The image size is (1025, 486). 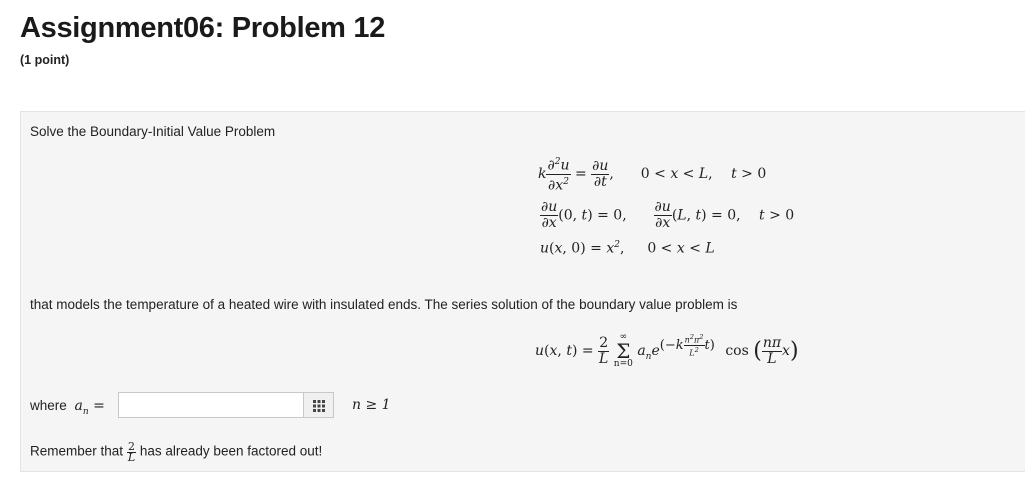 What do you see at coordinates (211, 405) in the screenshot?
I see `answer-input` at bounding box center [211, 405].